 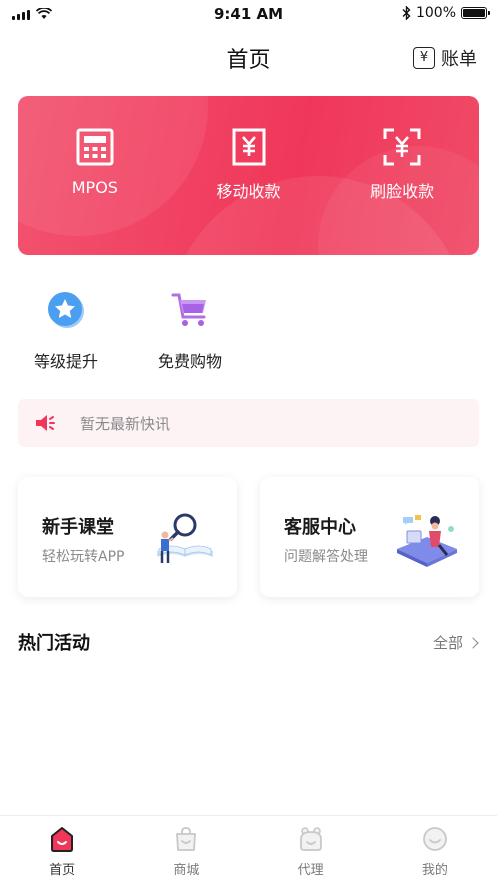 I want to click on home-icon, so click(x=62, y=839).